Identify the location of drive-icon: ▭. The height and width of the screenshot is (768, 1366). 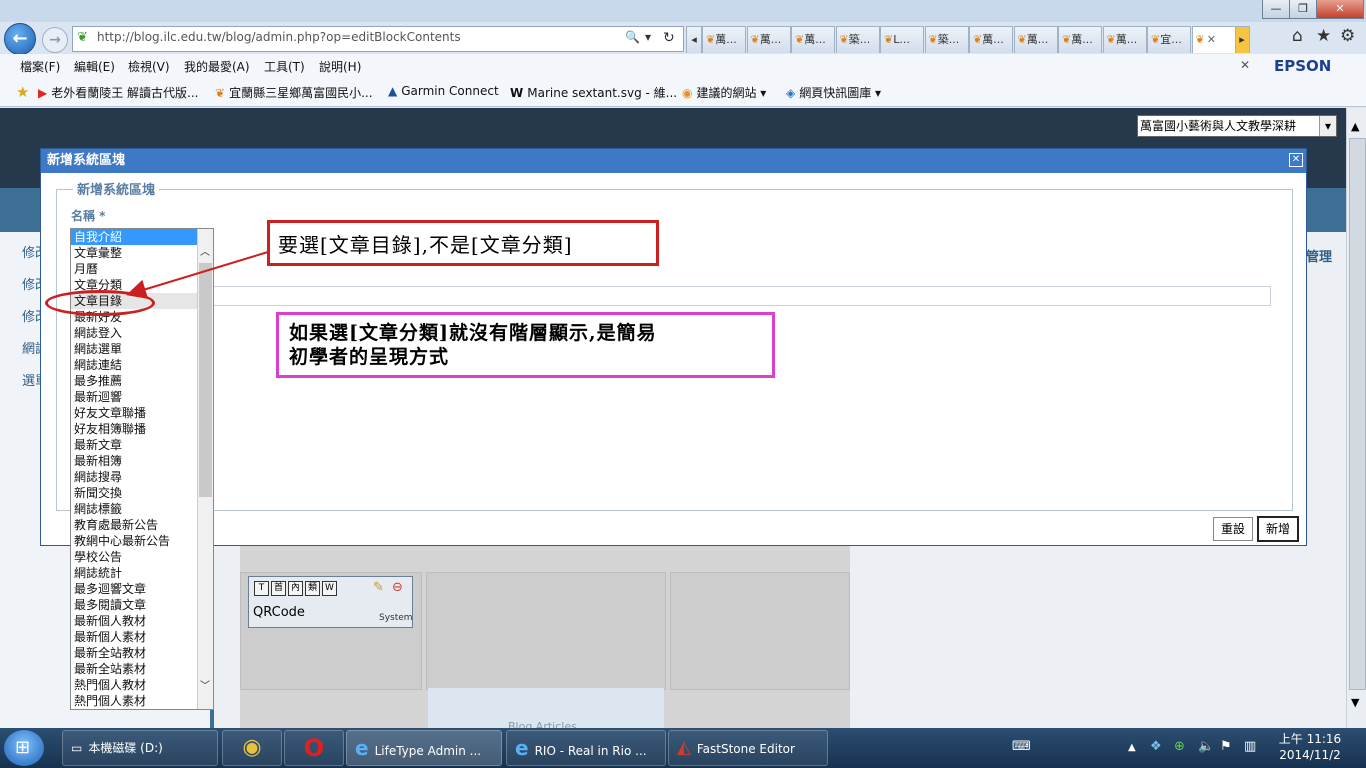
(77, 748).